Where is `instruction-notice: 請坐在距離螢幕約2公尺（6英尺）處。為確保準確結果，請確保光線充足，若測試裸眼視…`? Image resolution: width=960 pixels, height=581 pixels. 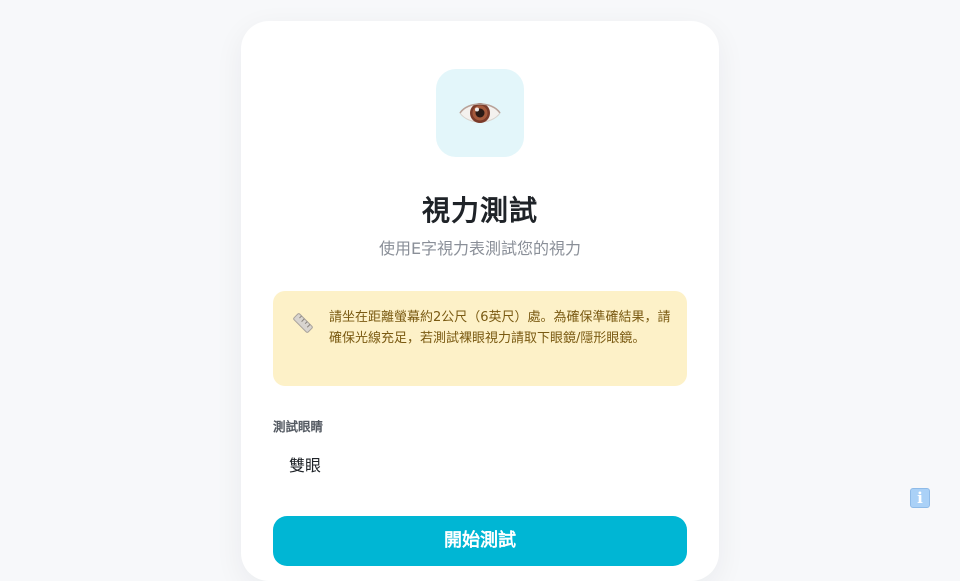
instruction-notice: 請坐在距離螢幕約2公尺（6英尺）處。為確保準確結果，請確保光線充足，若測試裸眼視… is located at coordinates (480, 338).